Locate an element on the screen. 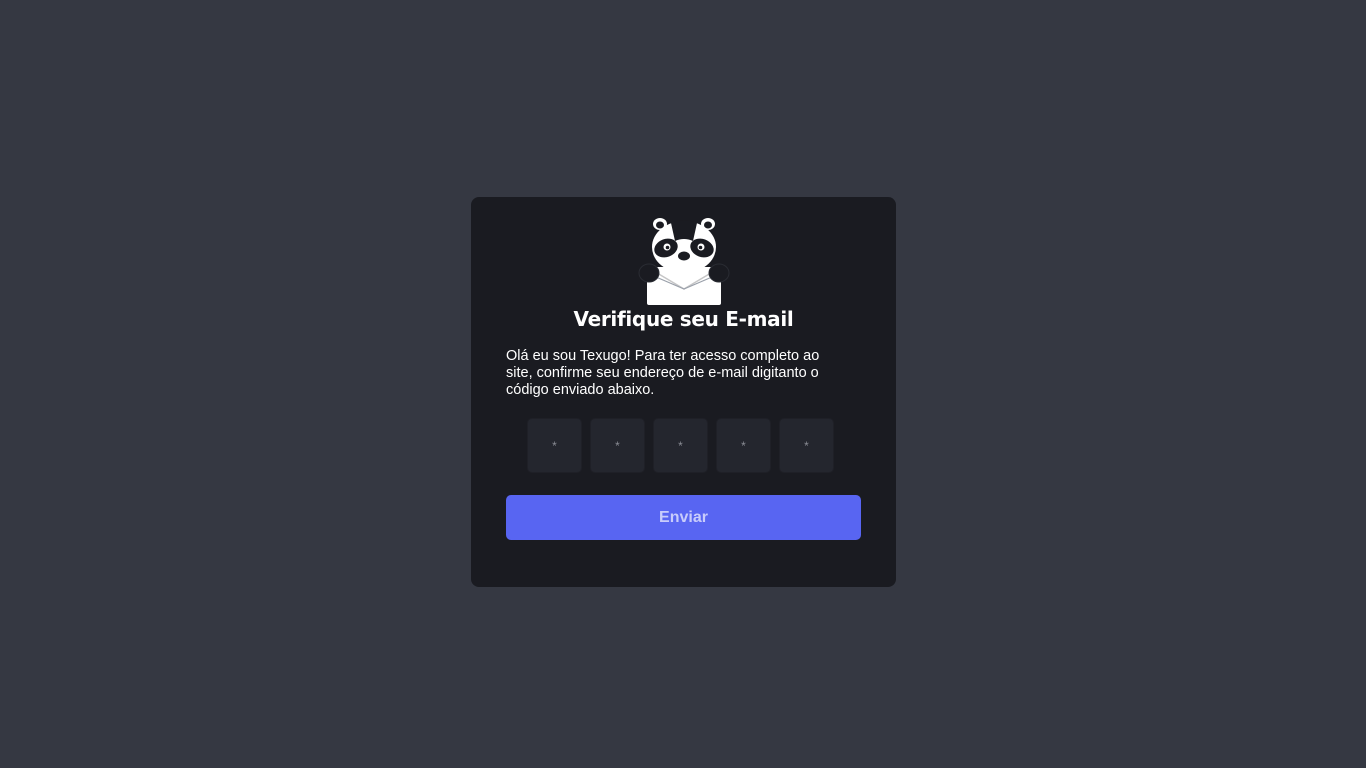 The width and height of the screenshot is (1366, 768). submit-button: Enviar is located at coordinates (683, 517).